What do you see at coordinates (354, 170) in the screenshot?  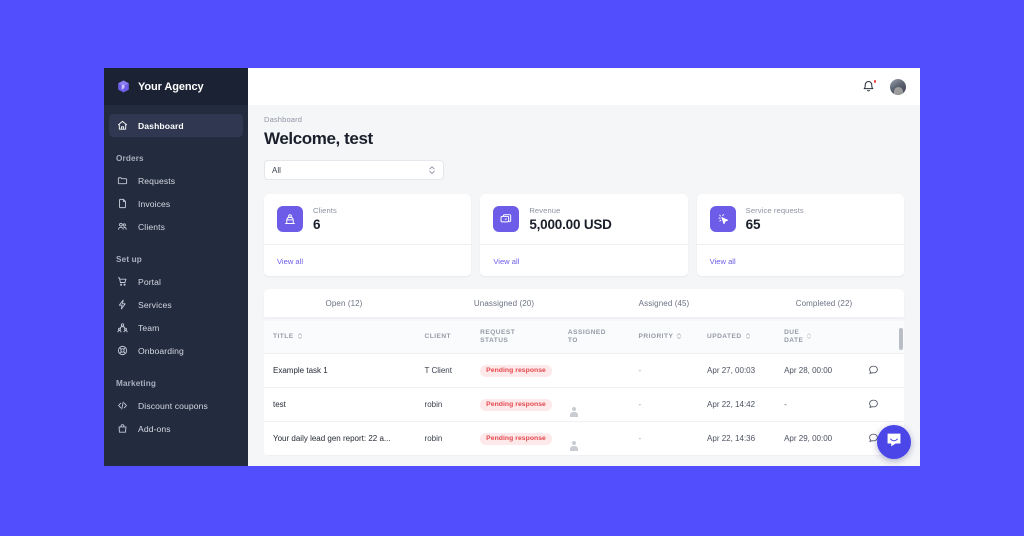 I see `filter-select: All` at bounding box center [354, 170].